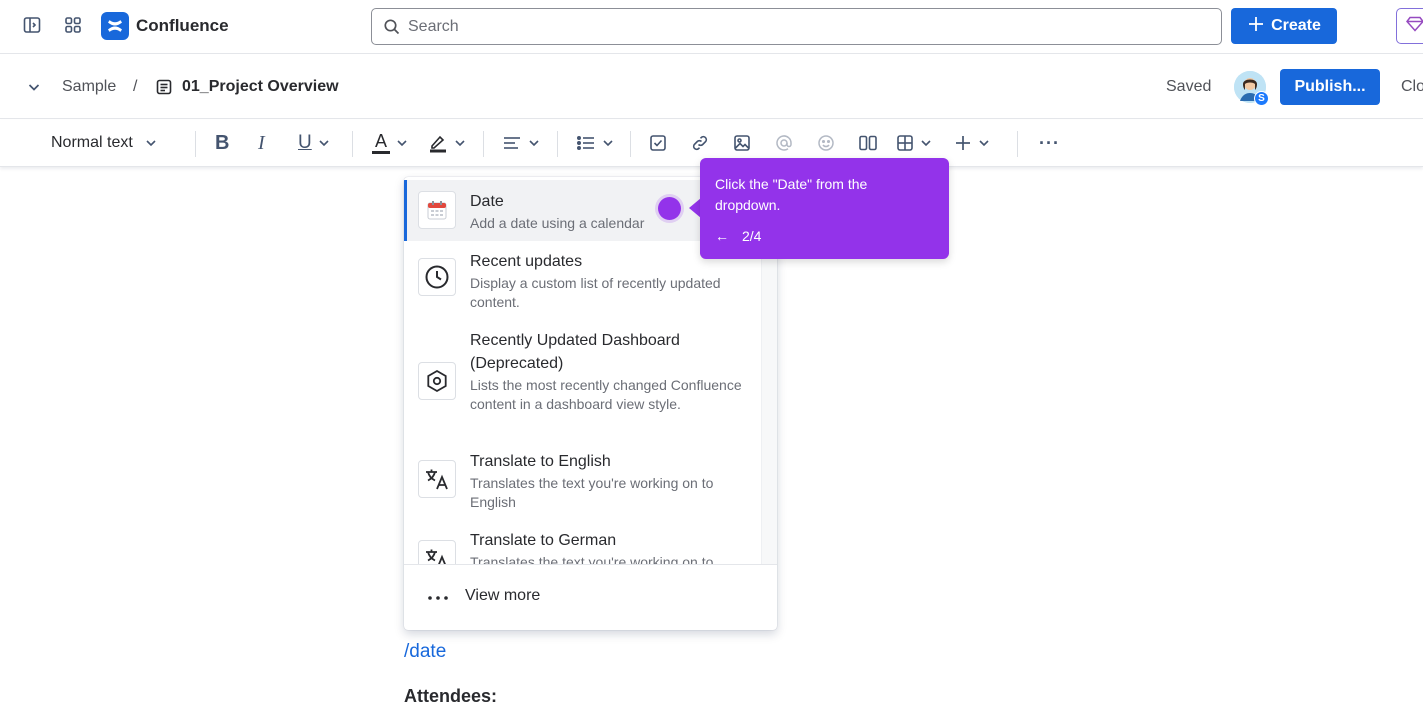 The height and width of the screenshot is (713, 1423). What do you see at coordinates (450, 696) in the screenshot?
I see `attendees-heading: Attendees:` at bounding box center [450, 696].